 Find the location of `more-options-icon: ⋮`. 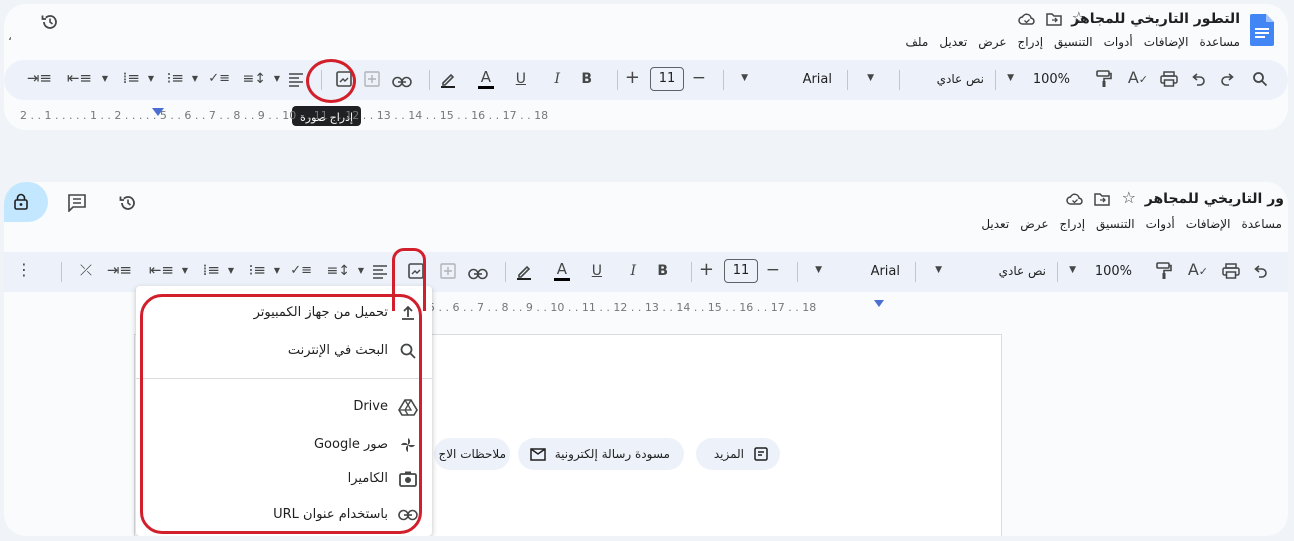

more-options-icon: ⋮ is located at coordinates (24, 270).